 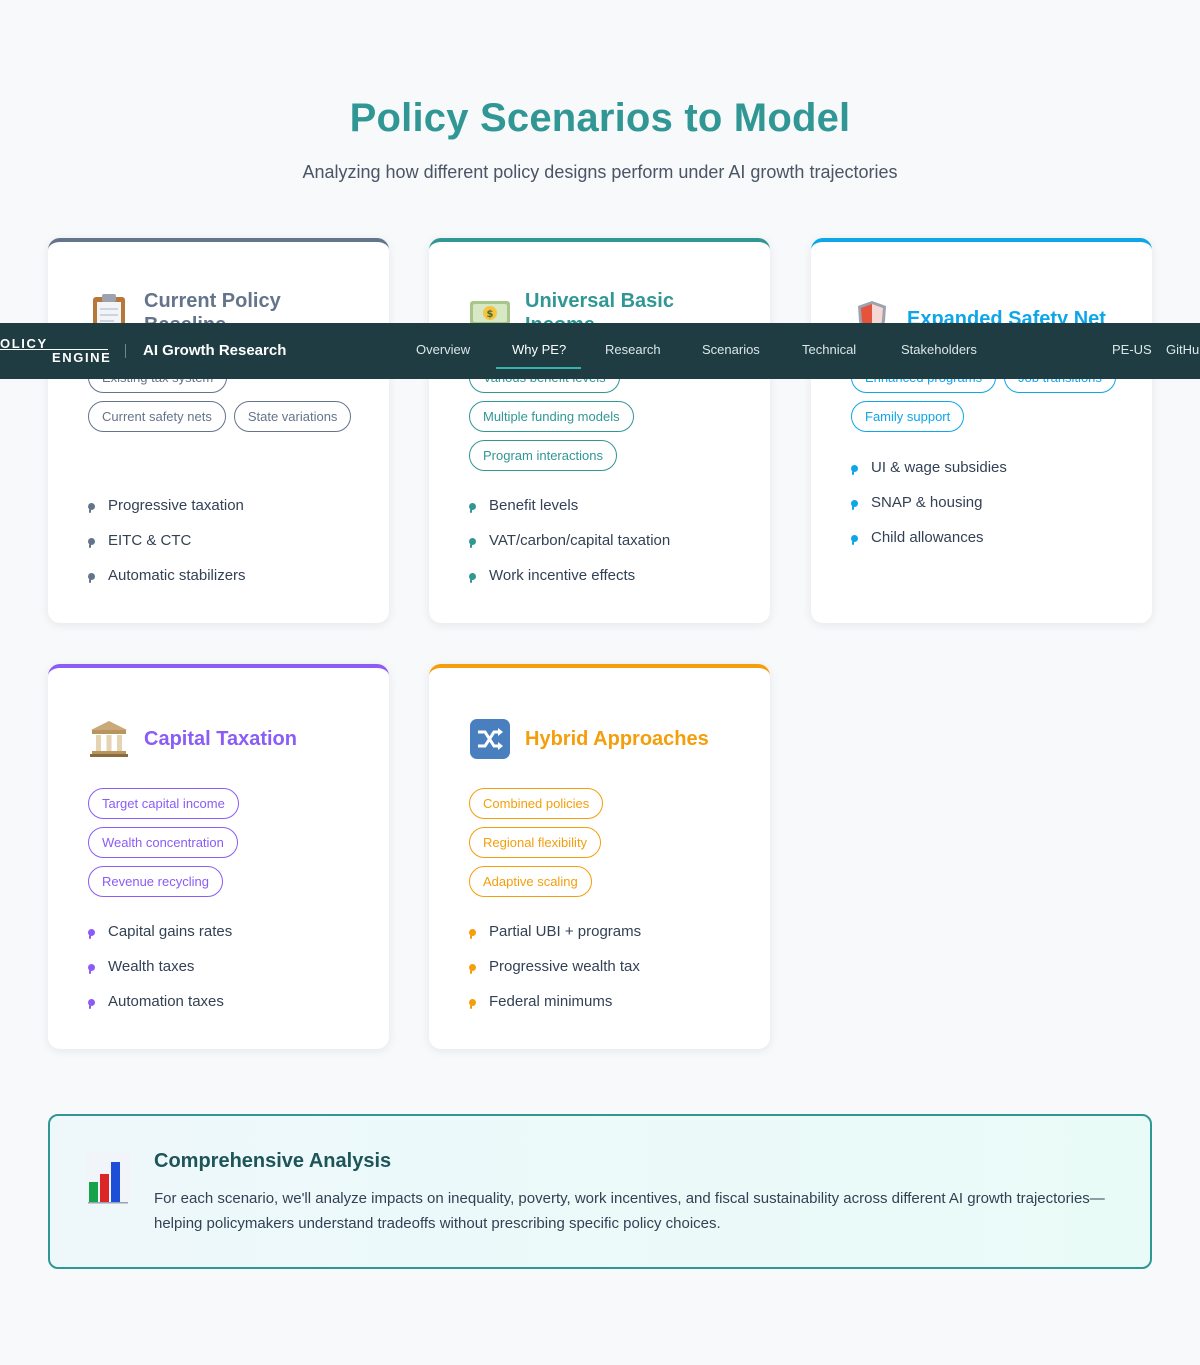 What do you see at coordinates (991, 545) in the screenshot?
I see `list-item: Child allowances` at bounding box center [991, 545].